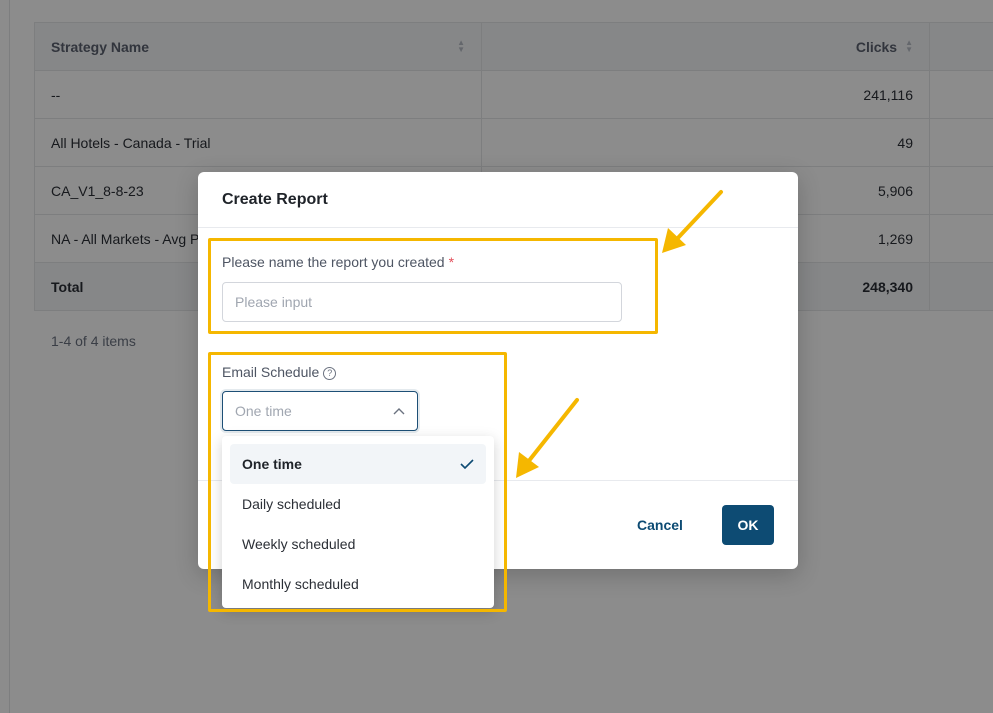 The height and width of the screenshot is (713, 993). Describe the element at coordinates (275, 199) in the screenshot. I see `modal-title: Create Report` at that location.